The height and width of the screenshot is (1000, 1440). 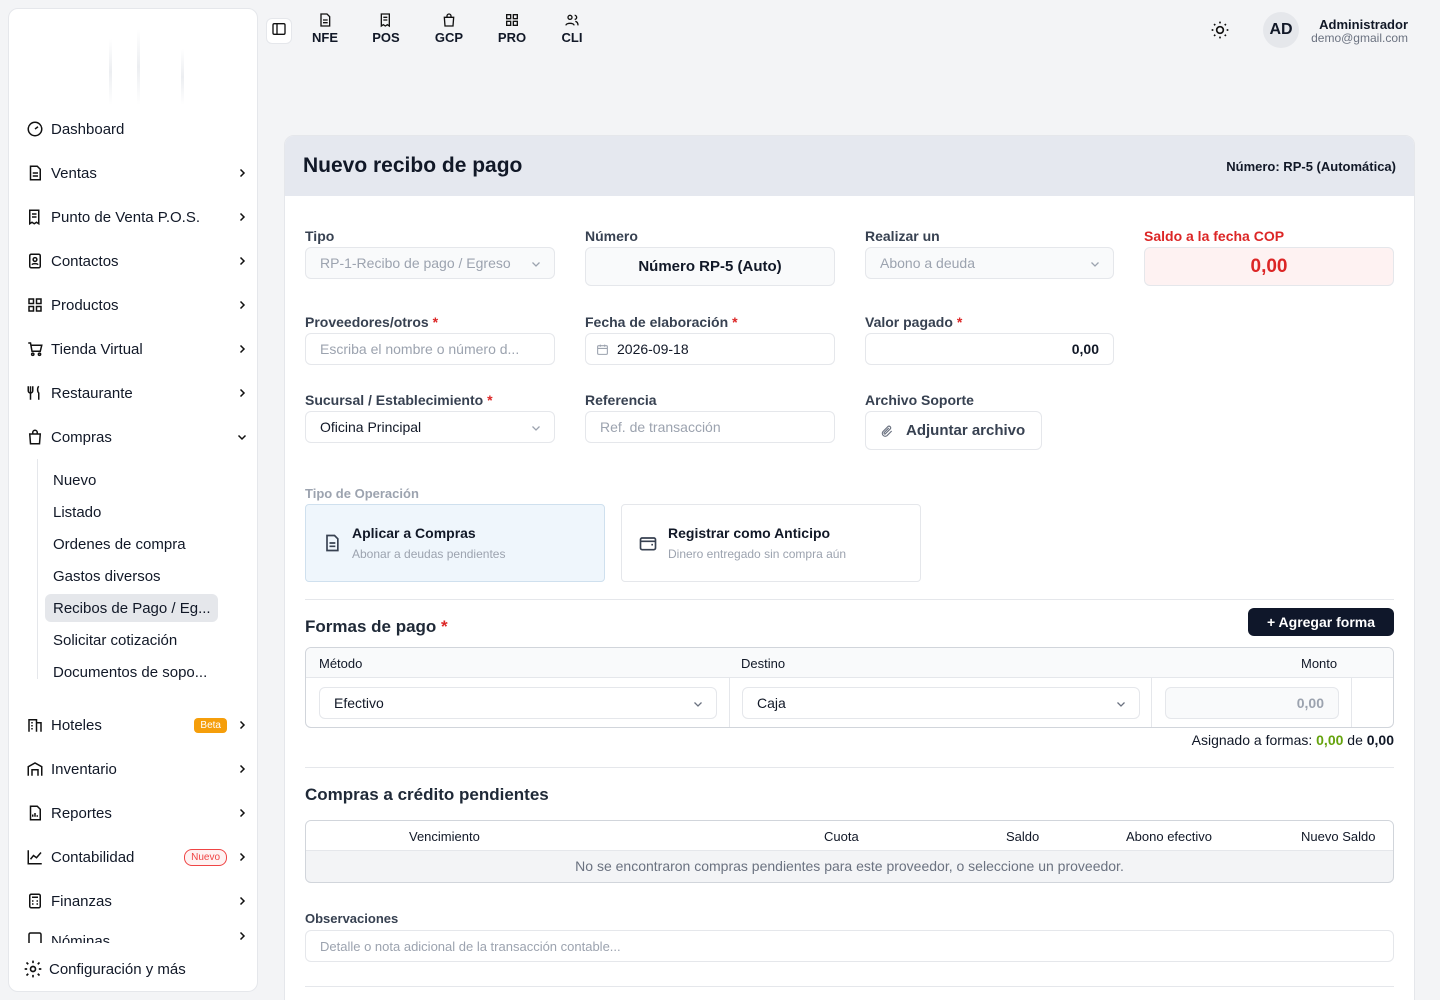 What do you see at coordinates (131, 544) in the screenshot?
I see `submenu-item-ordenes: Ordenes de compra` at bounding box center [131, 544].